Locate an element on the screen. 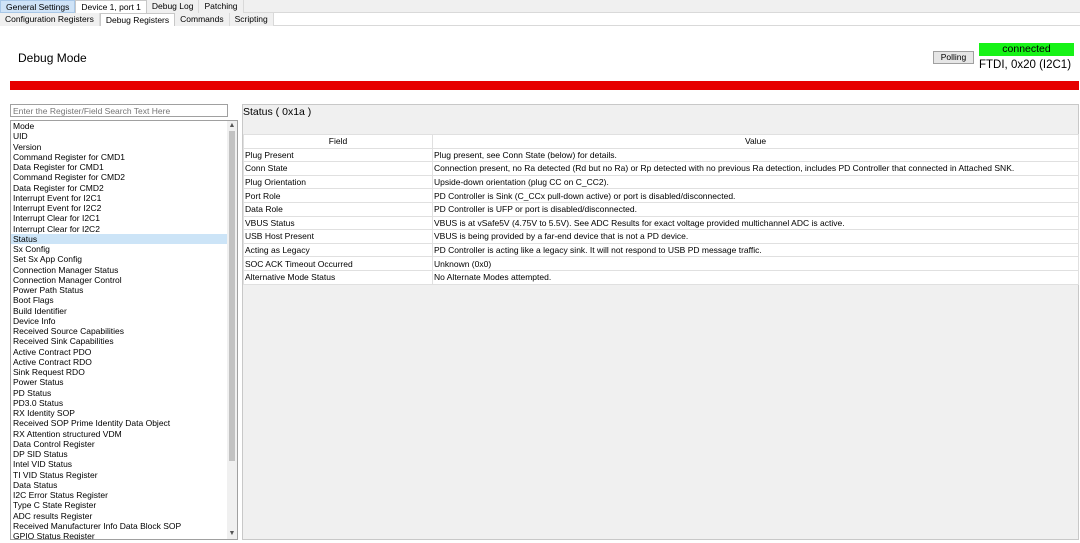  connection-status-badge: connected is located at coordinates (1026, 49).